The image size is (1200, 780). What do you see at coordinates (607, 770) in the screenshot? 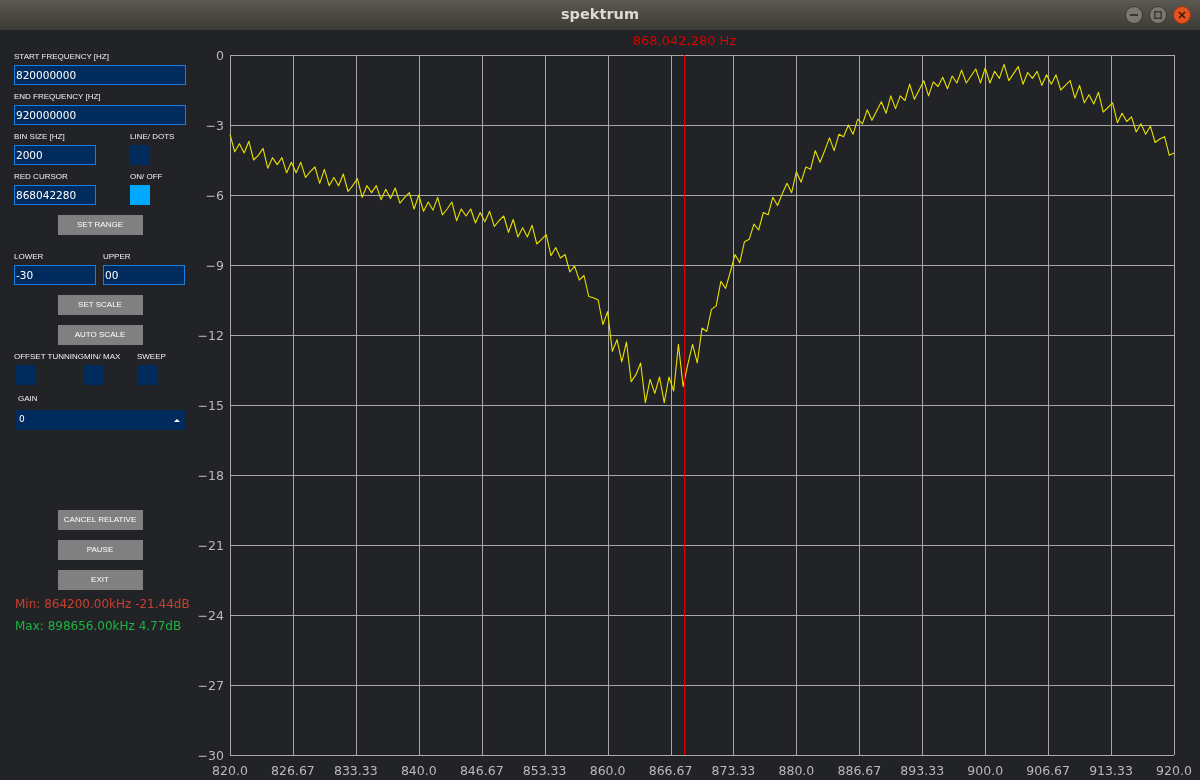
I see `x-axis-label: 860.0` at bounding box center [607, 770].